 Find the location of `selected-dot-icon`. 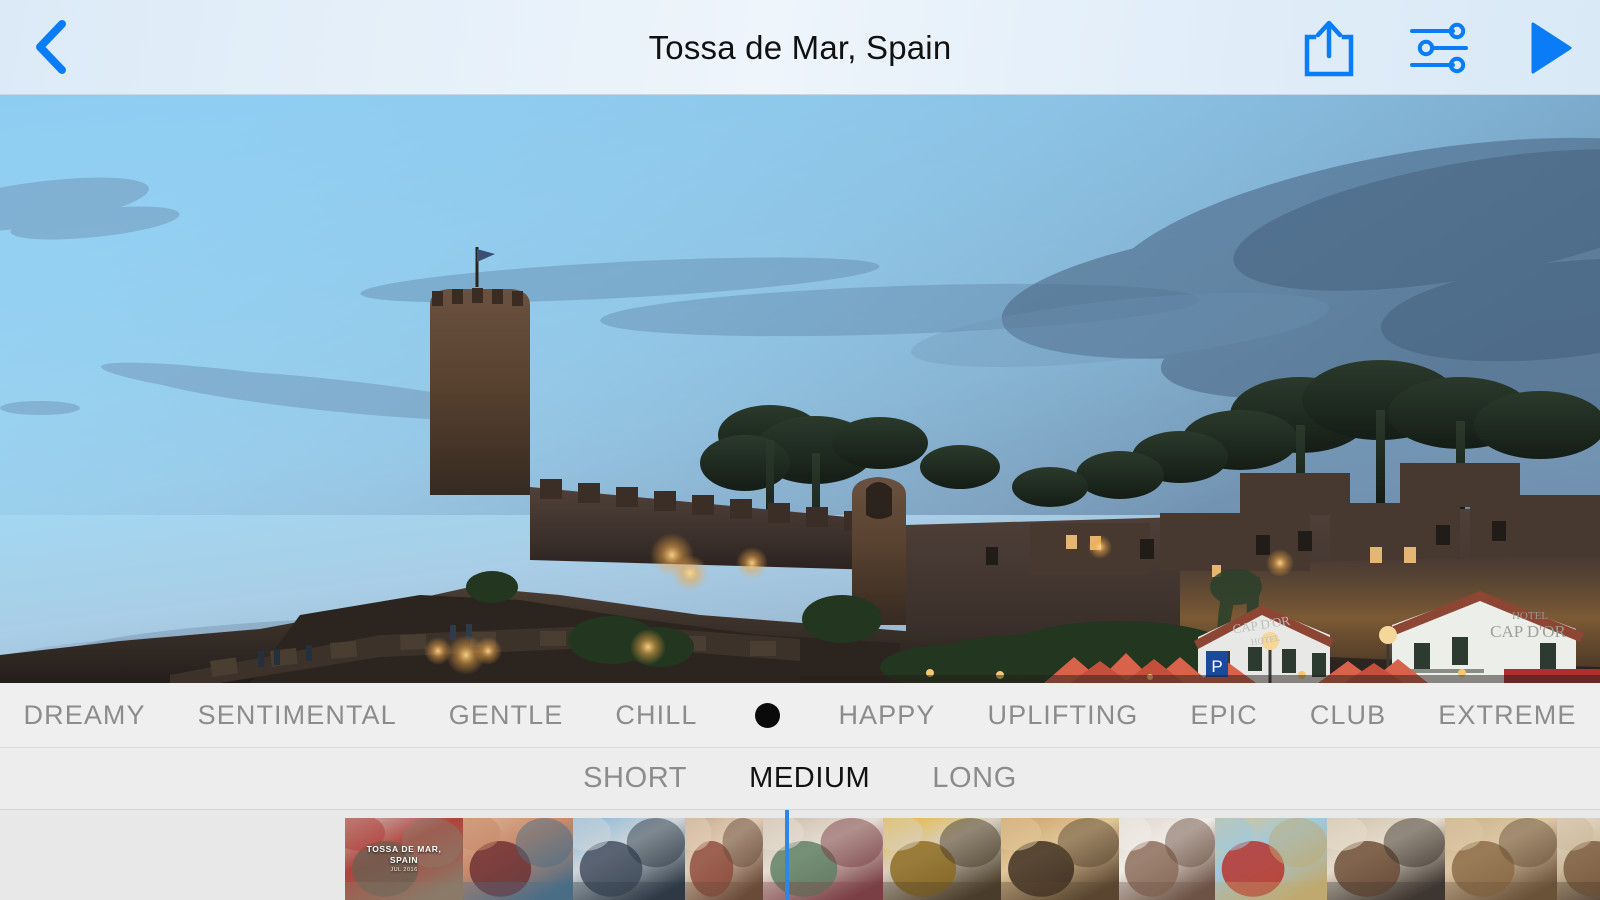

selected-dot-icon is located at coordinates (768, 715).